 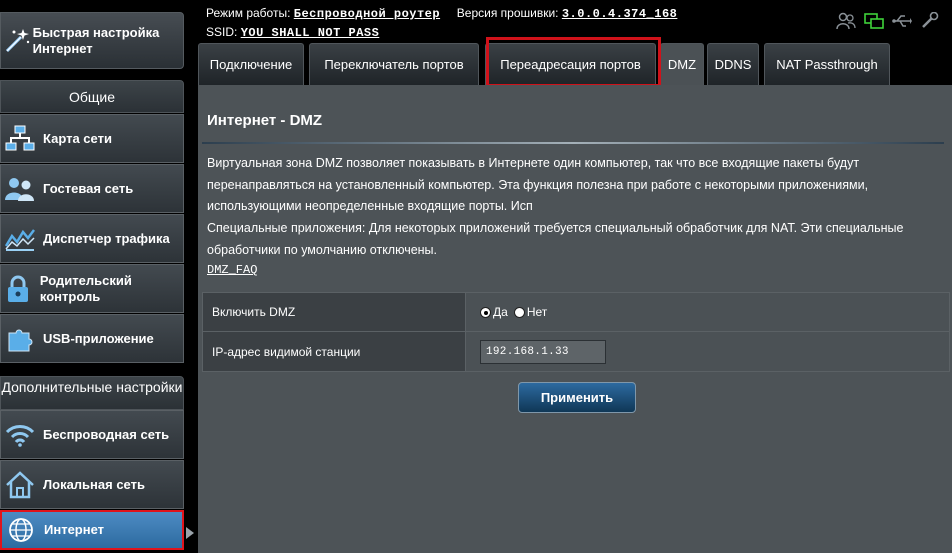 I want to click on active-item-arrow, so click(x=190, y=533).